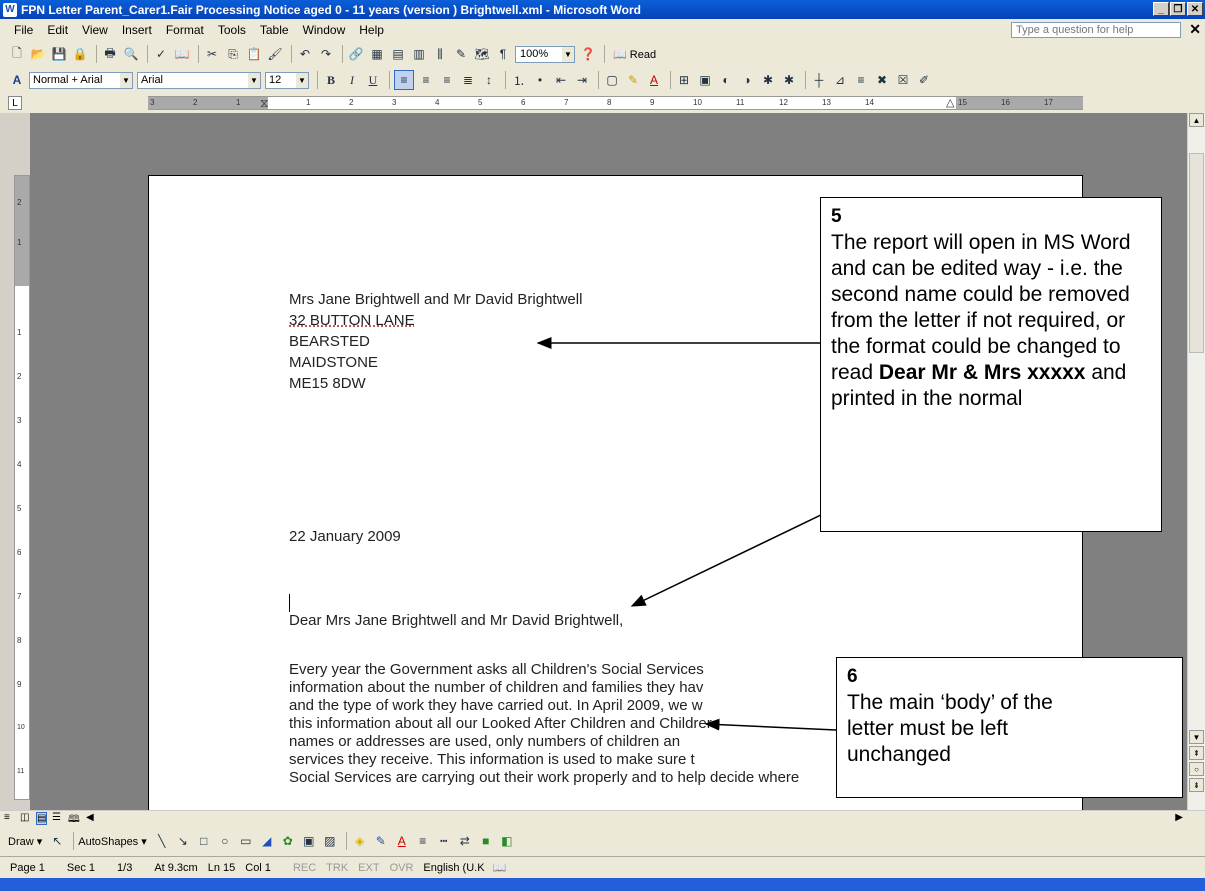 This screenshot has height=891, width=1205. Describe the element at coordinates (57, 841) in the screenshot. I see `select-objects-icon: ↖` at that location.